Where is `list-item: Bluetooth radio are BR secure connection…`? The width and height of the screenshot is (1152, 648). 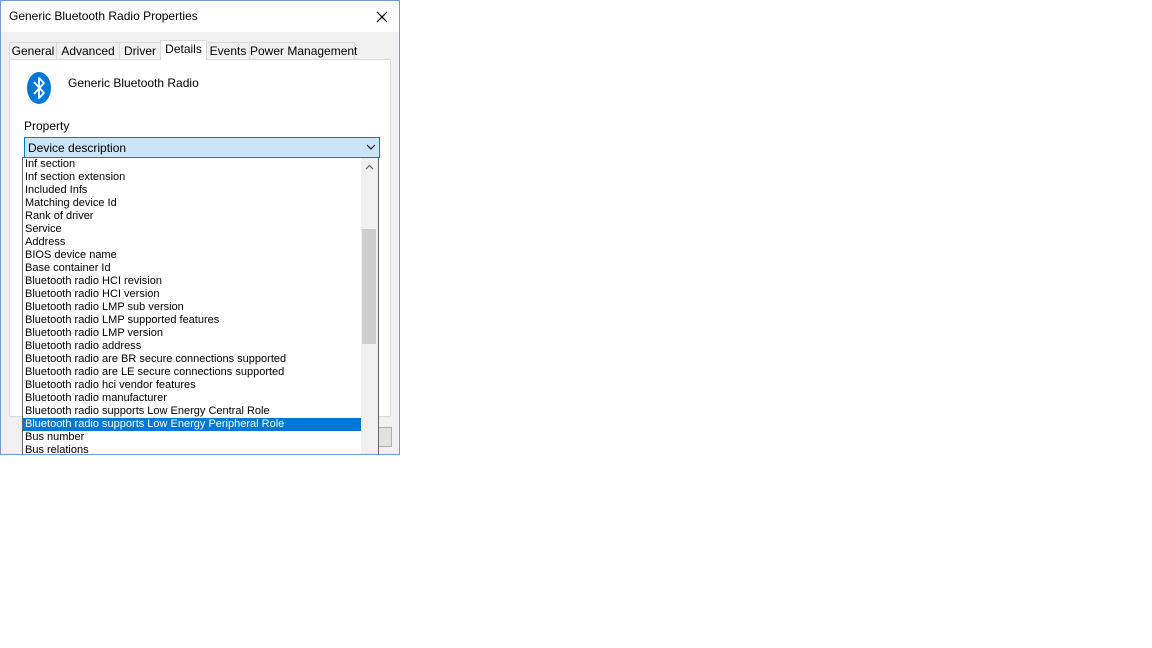 list-item: Bluetooth radio are BR secure connection… is located at coordinates (192, 359).